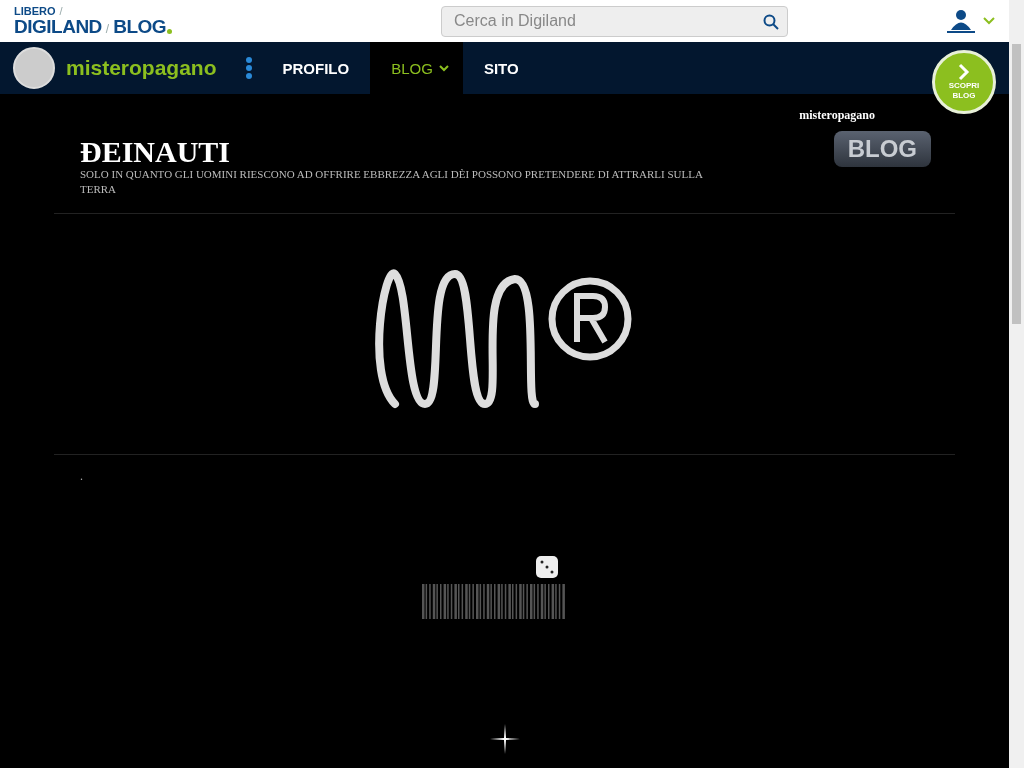 This screenshot has height=768, width=1024. Describe the element at coordinates (771, 21) in the screenshot. I see `search-icon` at that location.